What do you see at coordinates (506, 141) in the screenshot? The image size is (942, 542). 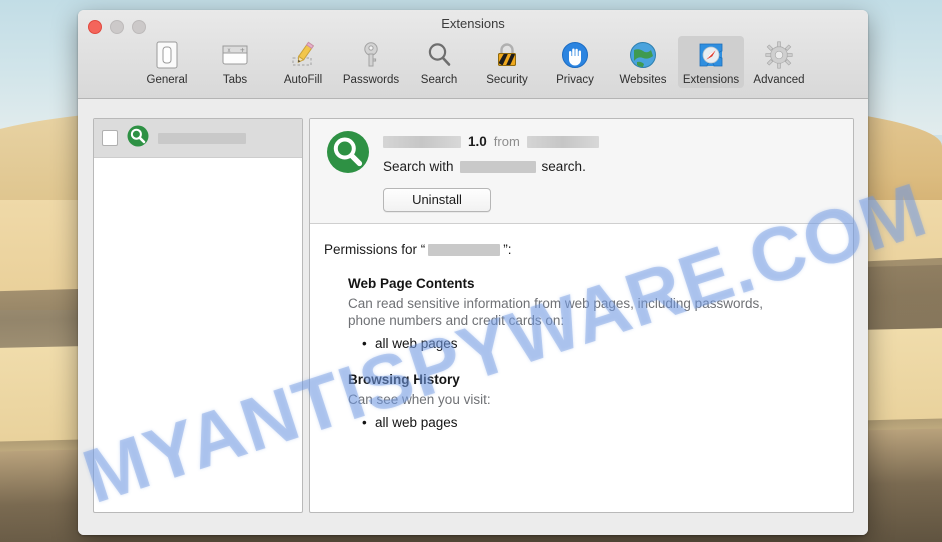 I see `extension-from-label: from` at bounding box center [506, 141].